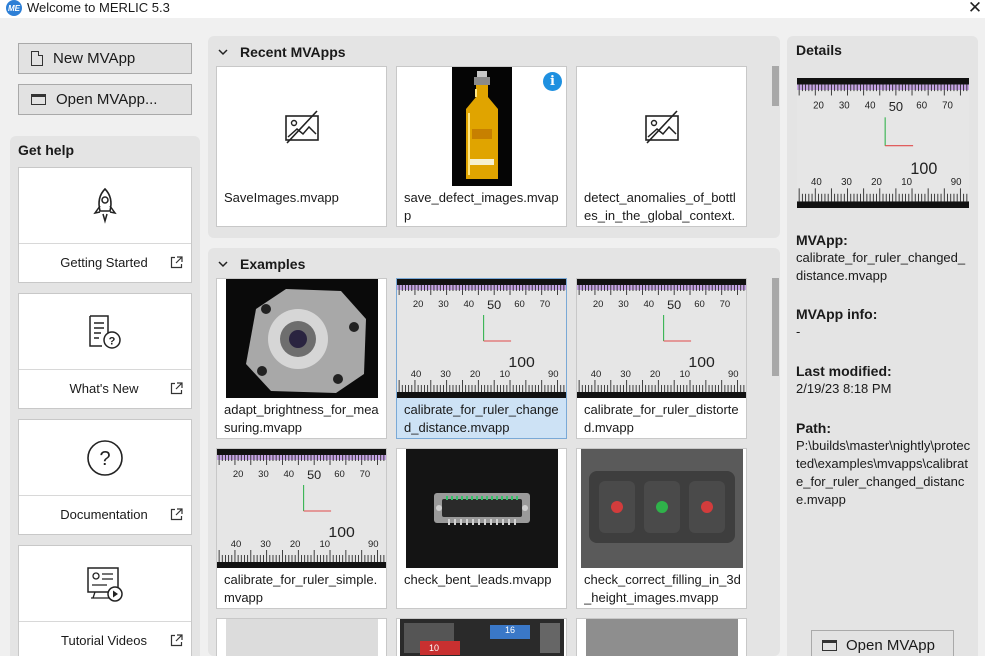 The image size is (985, 656). Describe the element at coordinates (661, 126) in the screenshot. I see `image-placeholder-icon` at that location.